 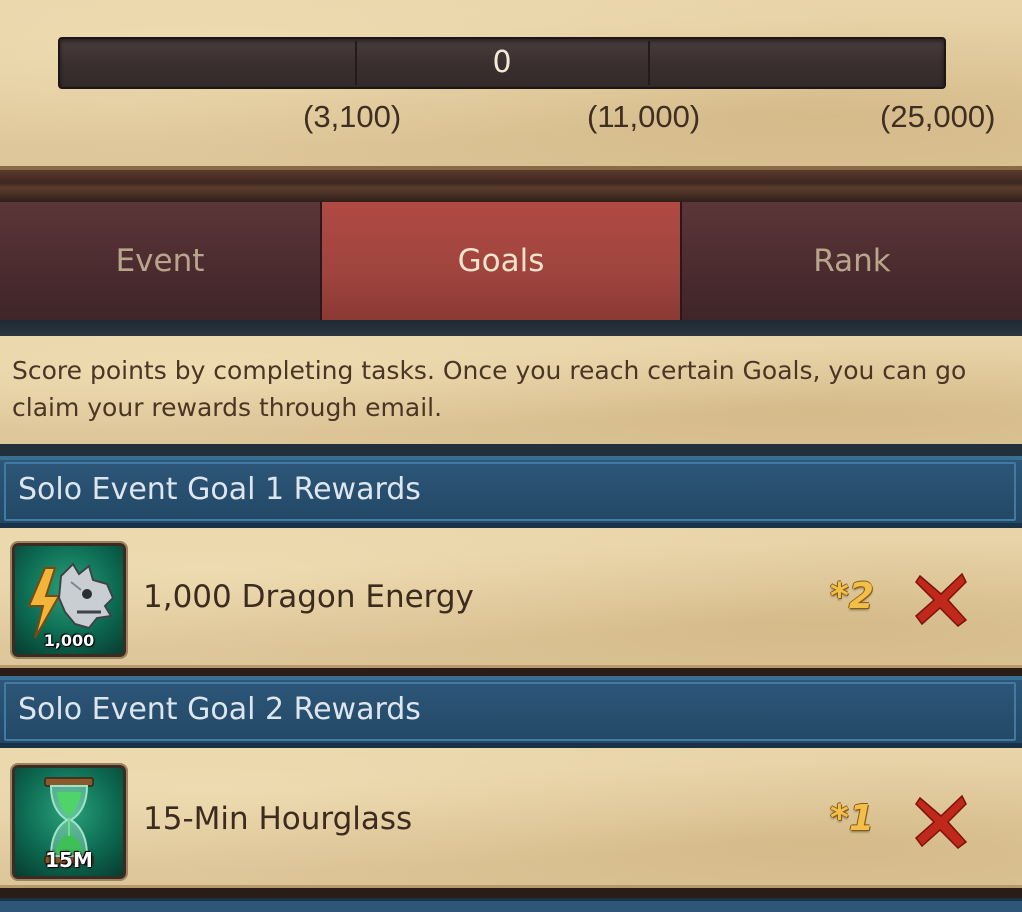 I want to click on tab-rank-label: Rank, so click(x=852, y=261).